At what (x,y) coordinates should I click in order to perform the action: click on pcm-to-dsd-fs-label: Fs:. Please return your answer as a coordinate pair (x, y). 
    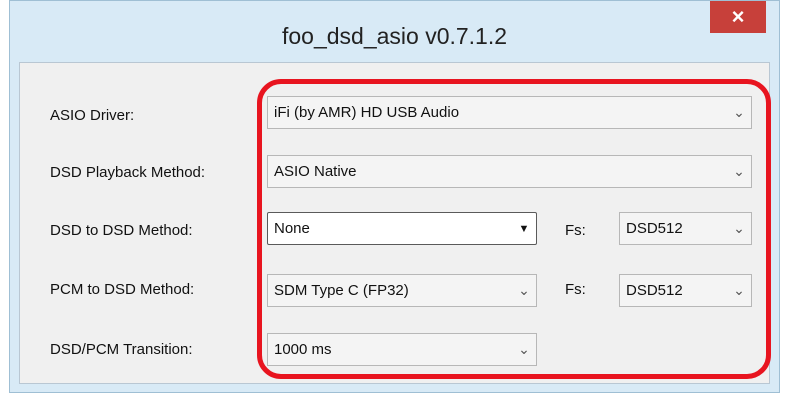
    Looking at the image, I should click on (575, 289).